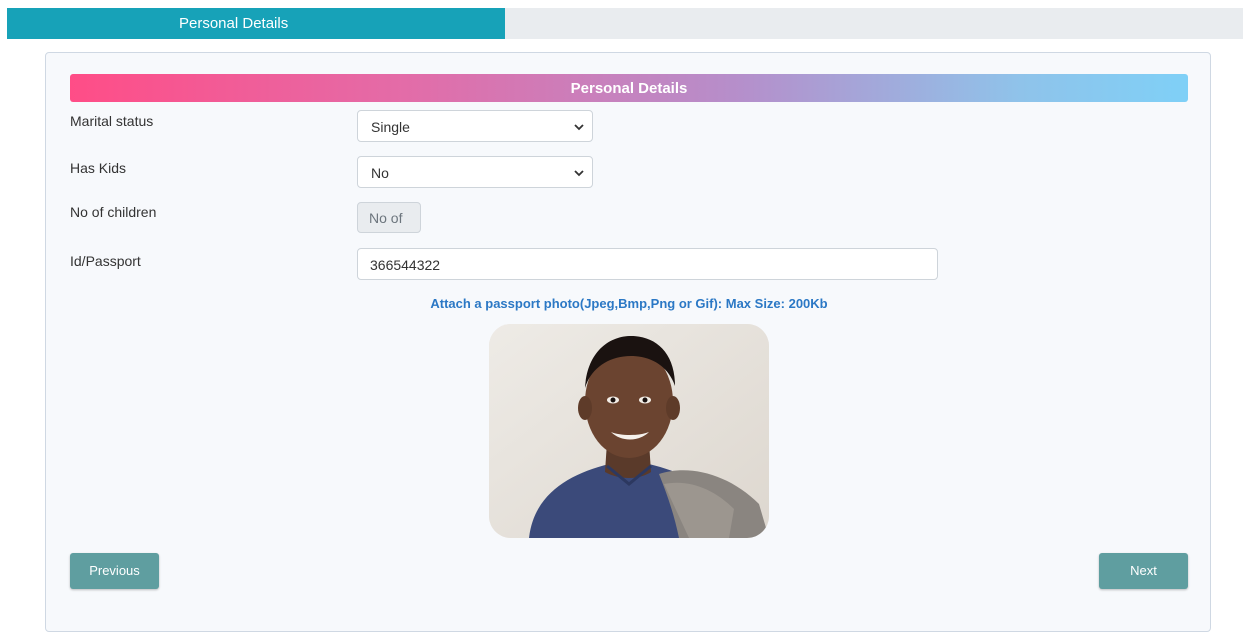  Describe the element at coordinates (105, 261) in the screenshot. I see `id-passport-label: Id/Passport` at that location.